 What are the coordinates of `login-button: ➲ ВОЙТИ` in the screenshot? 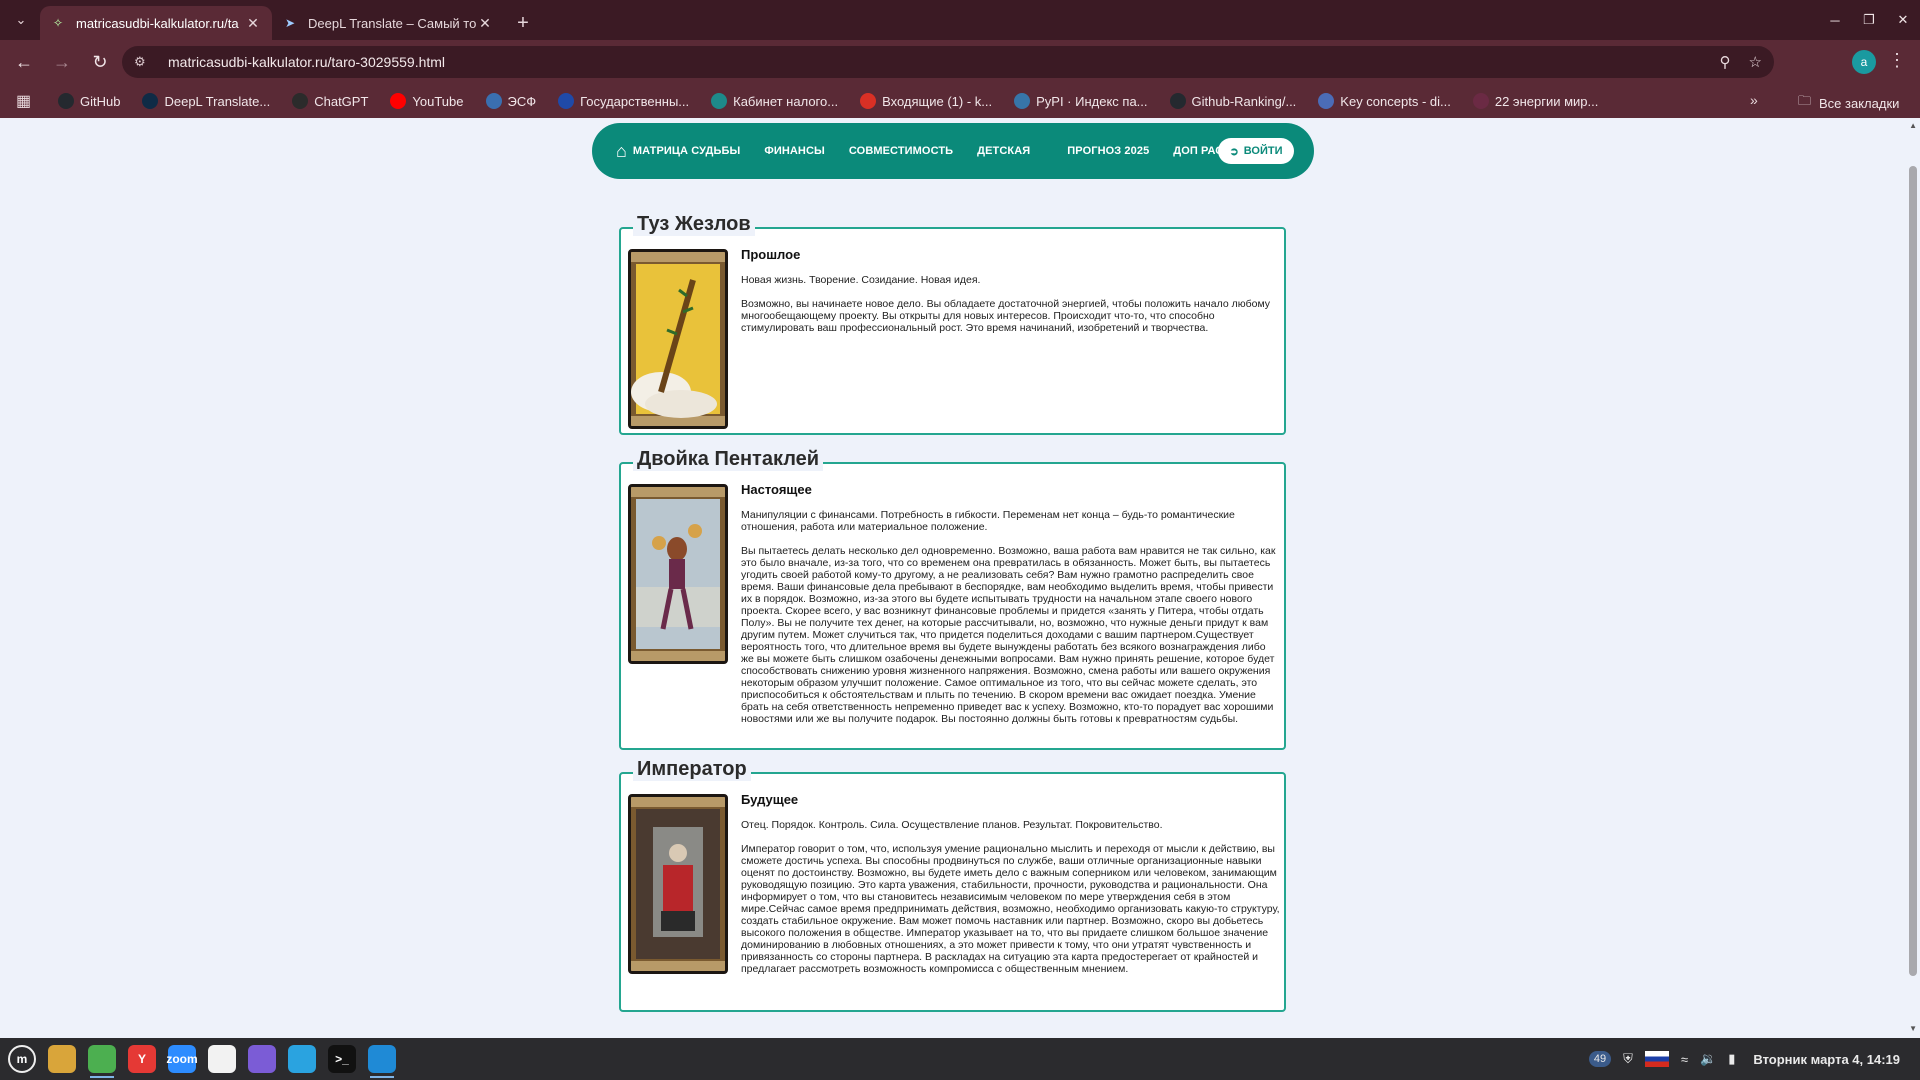 It's located at (1256, 151).